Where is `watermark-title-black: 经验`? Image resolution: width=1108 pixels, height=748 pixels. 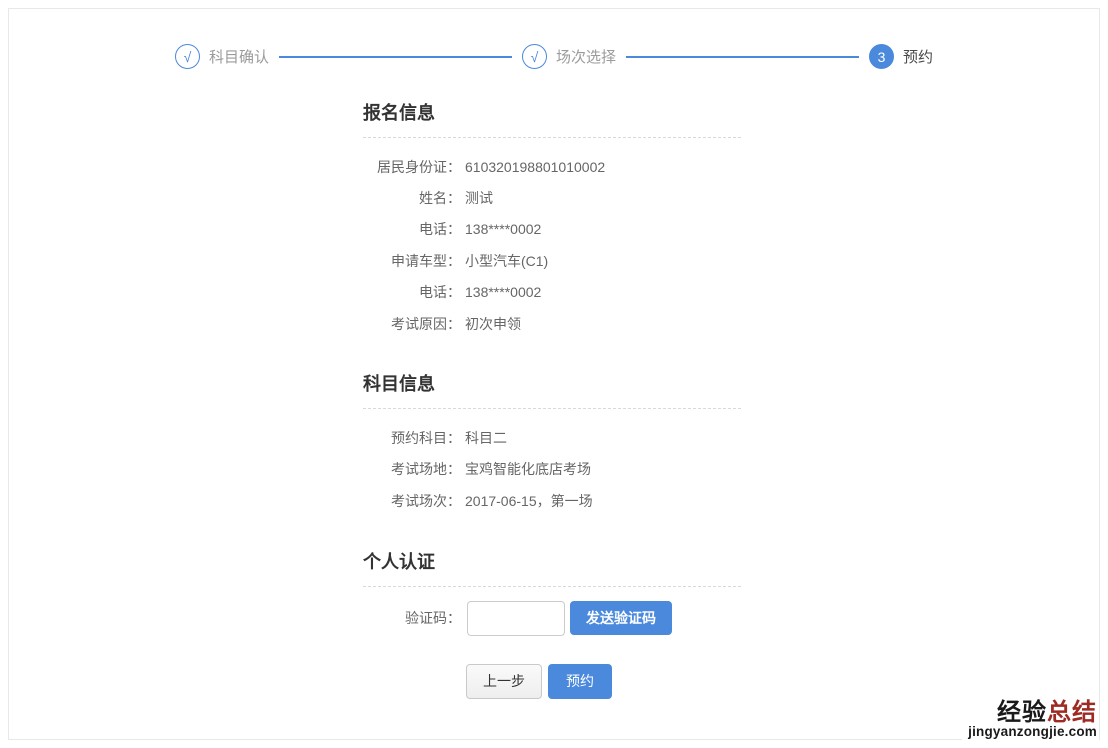
watermark-title-black: 经验 is located at coordinates (1022, 712).